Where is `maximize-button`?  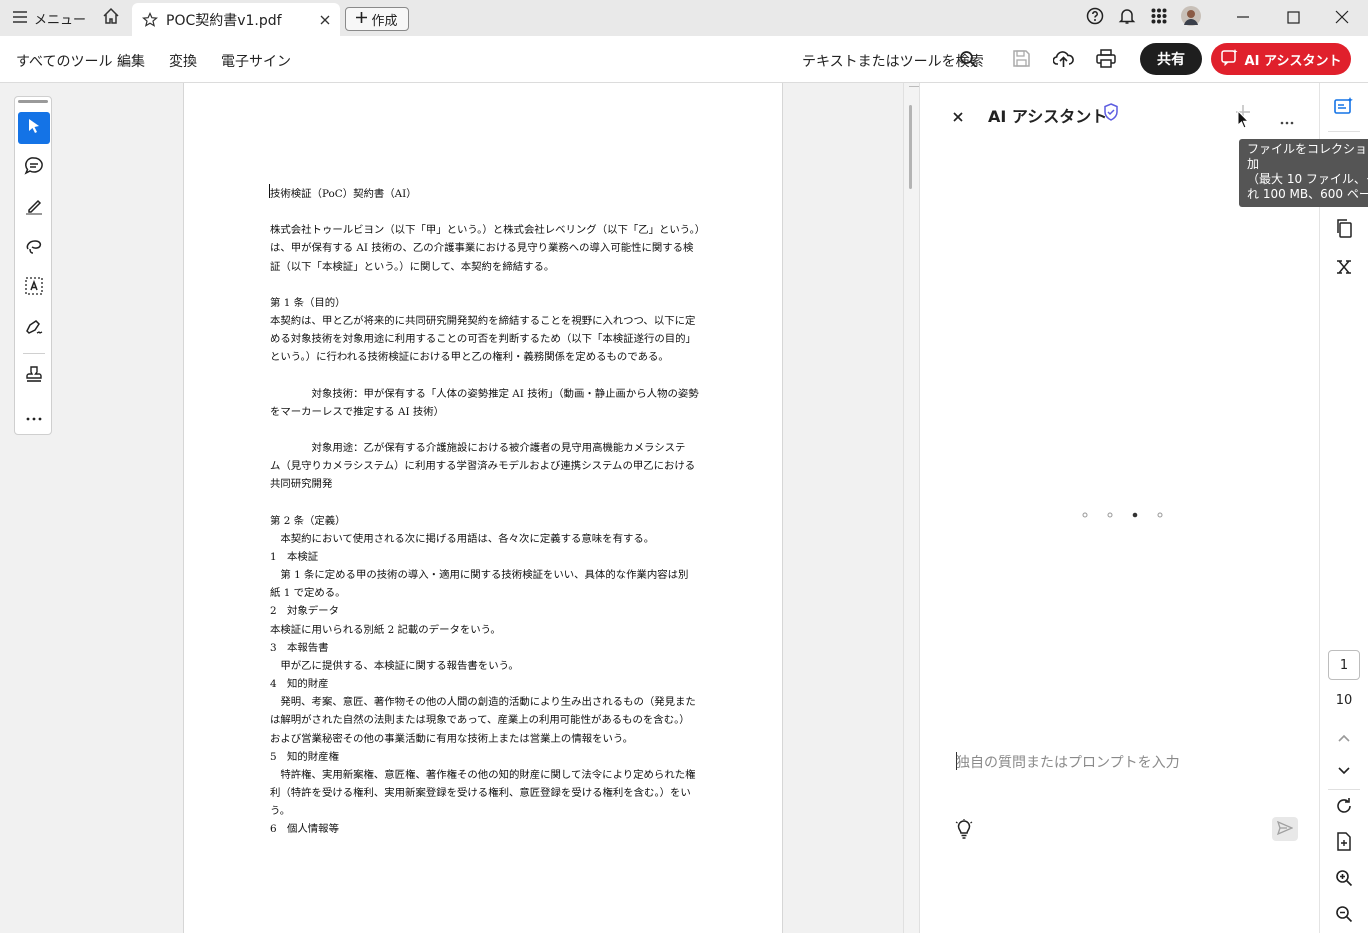
maximize-button is located at coordinates (1293, 18).